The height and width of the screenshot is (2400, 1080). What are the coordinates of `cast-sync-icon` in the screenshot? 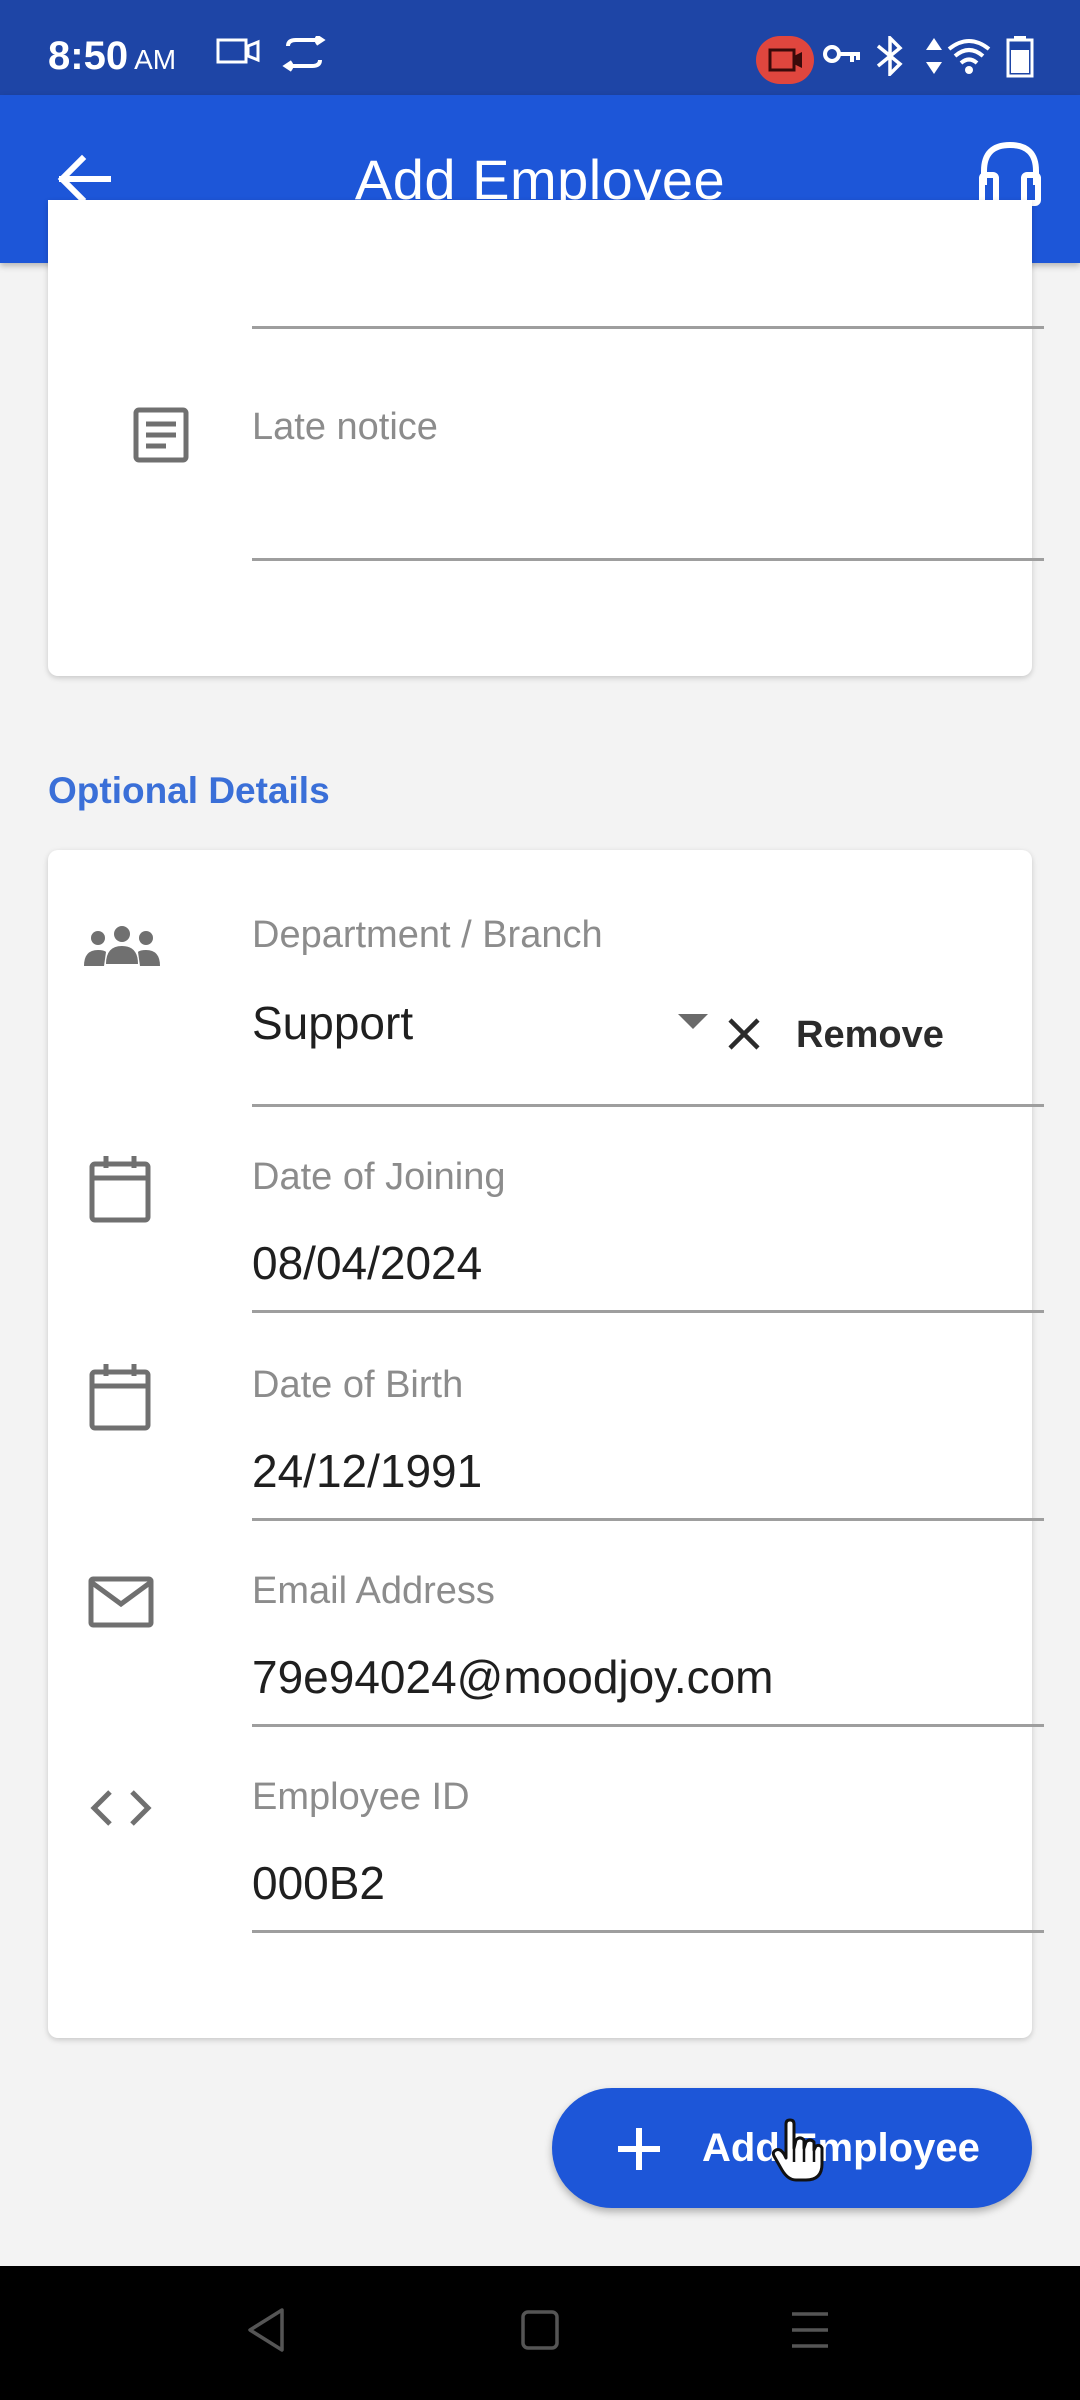 It's located at (304, 54).